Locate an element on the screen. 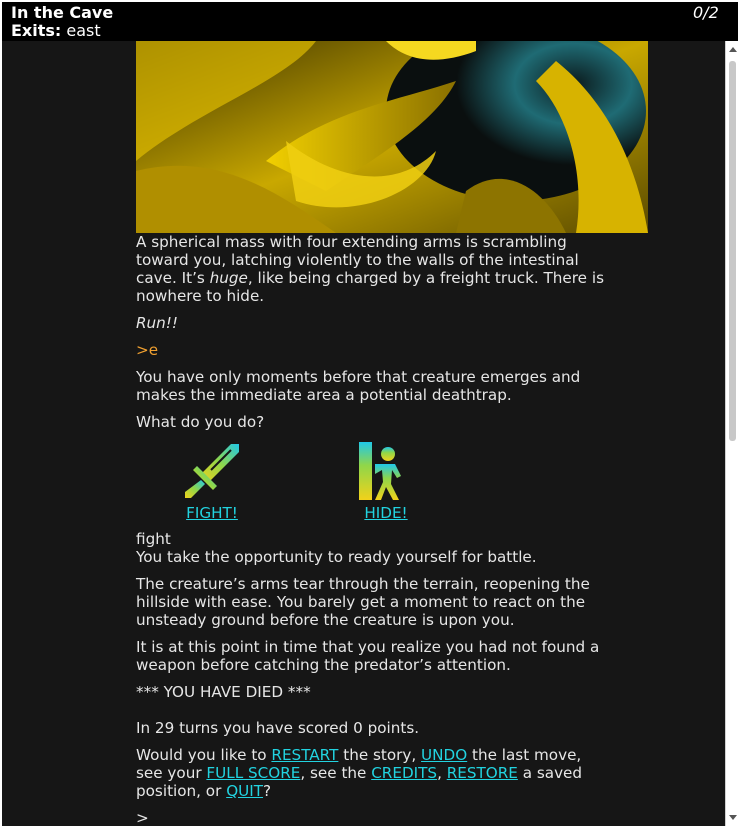 The width and height of the screenshot is (740, 828). death-message: *** YOU HAVE DIED *** is located at coordinates (223, 692).